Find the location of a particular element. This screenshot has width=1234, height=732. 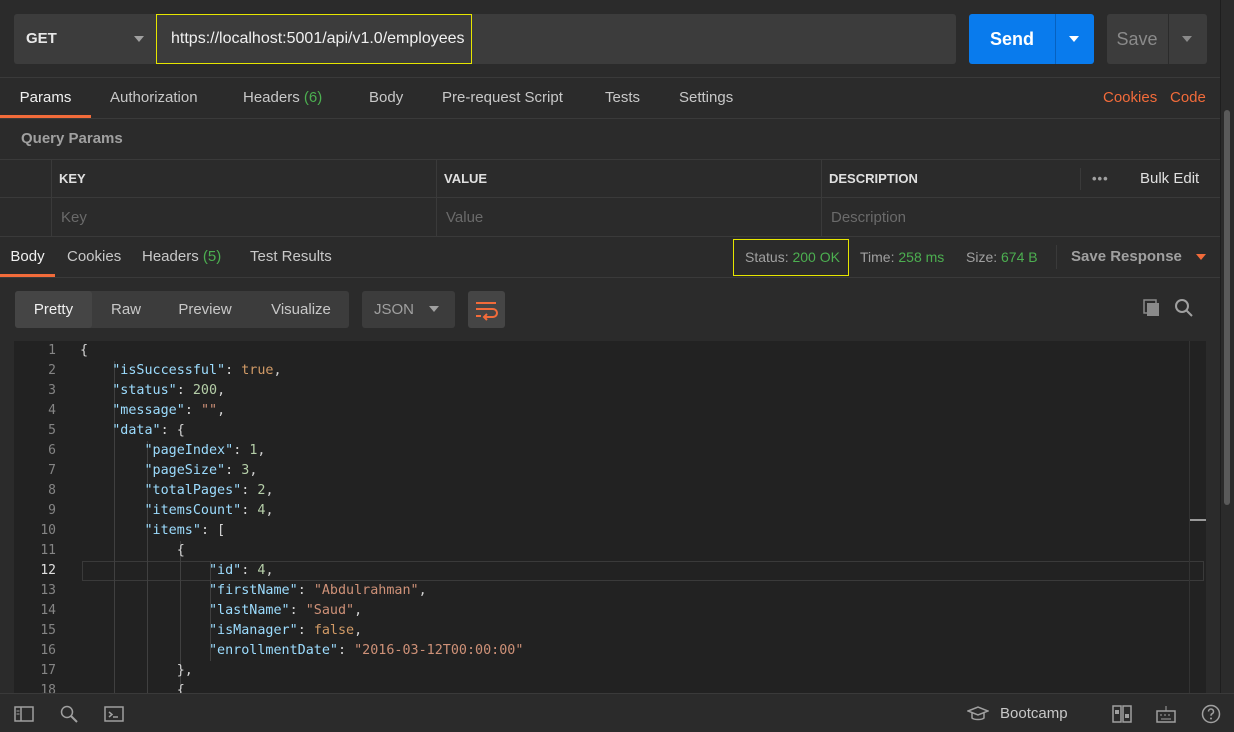

params-header-row is located at coordinates (610, 179).